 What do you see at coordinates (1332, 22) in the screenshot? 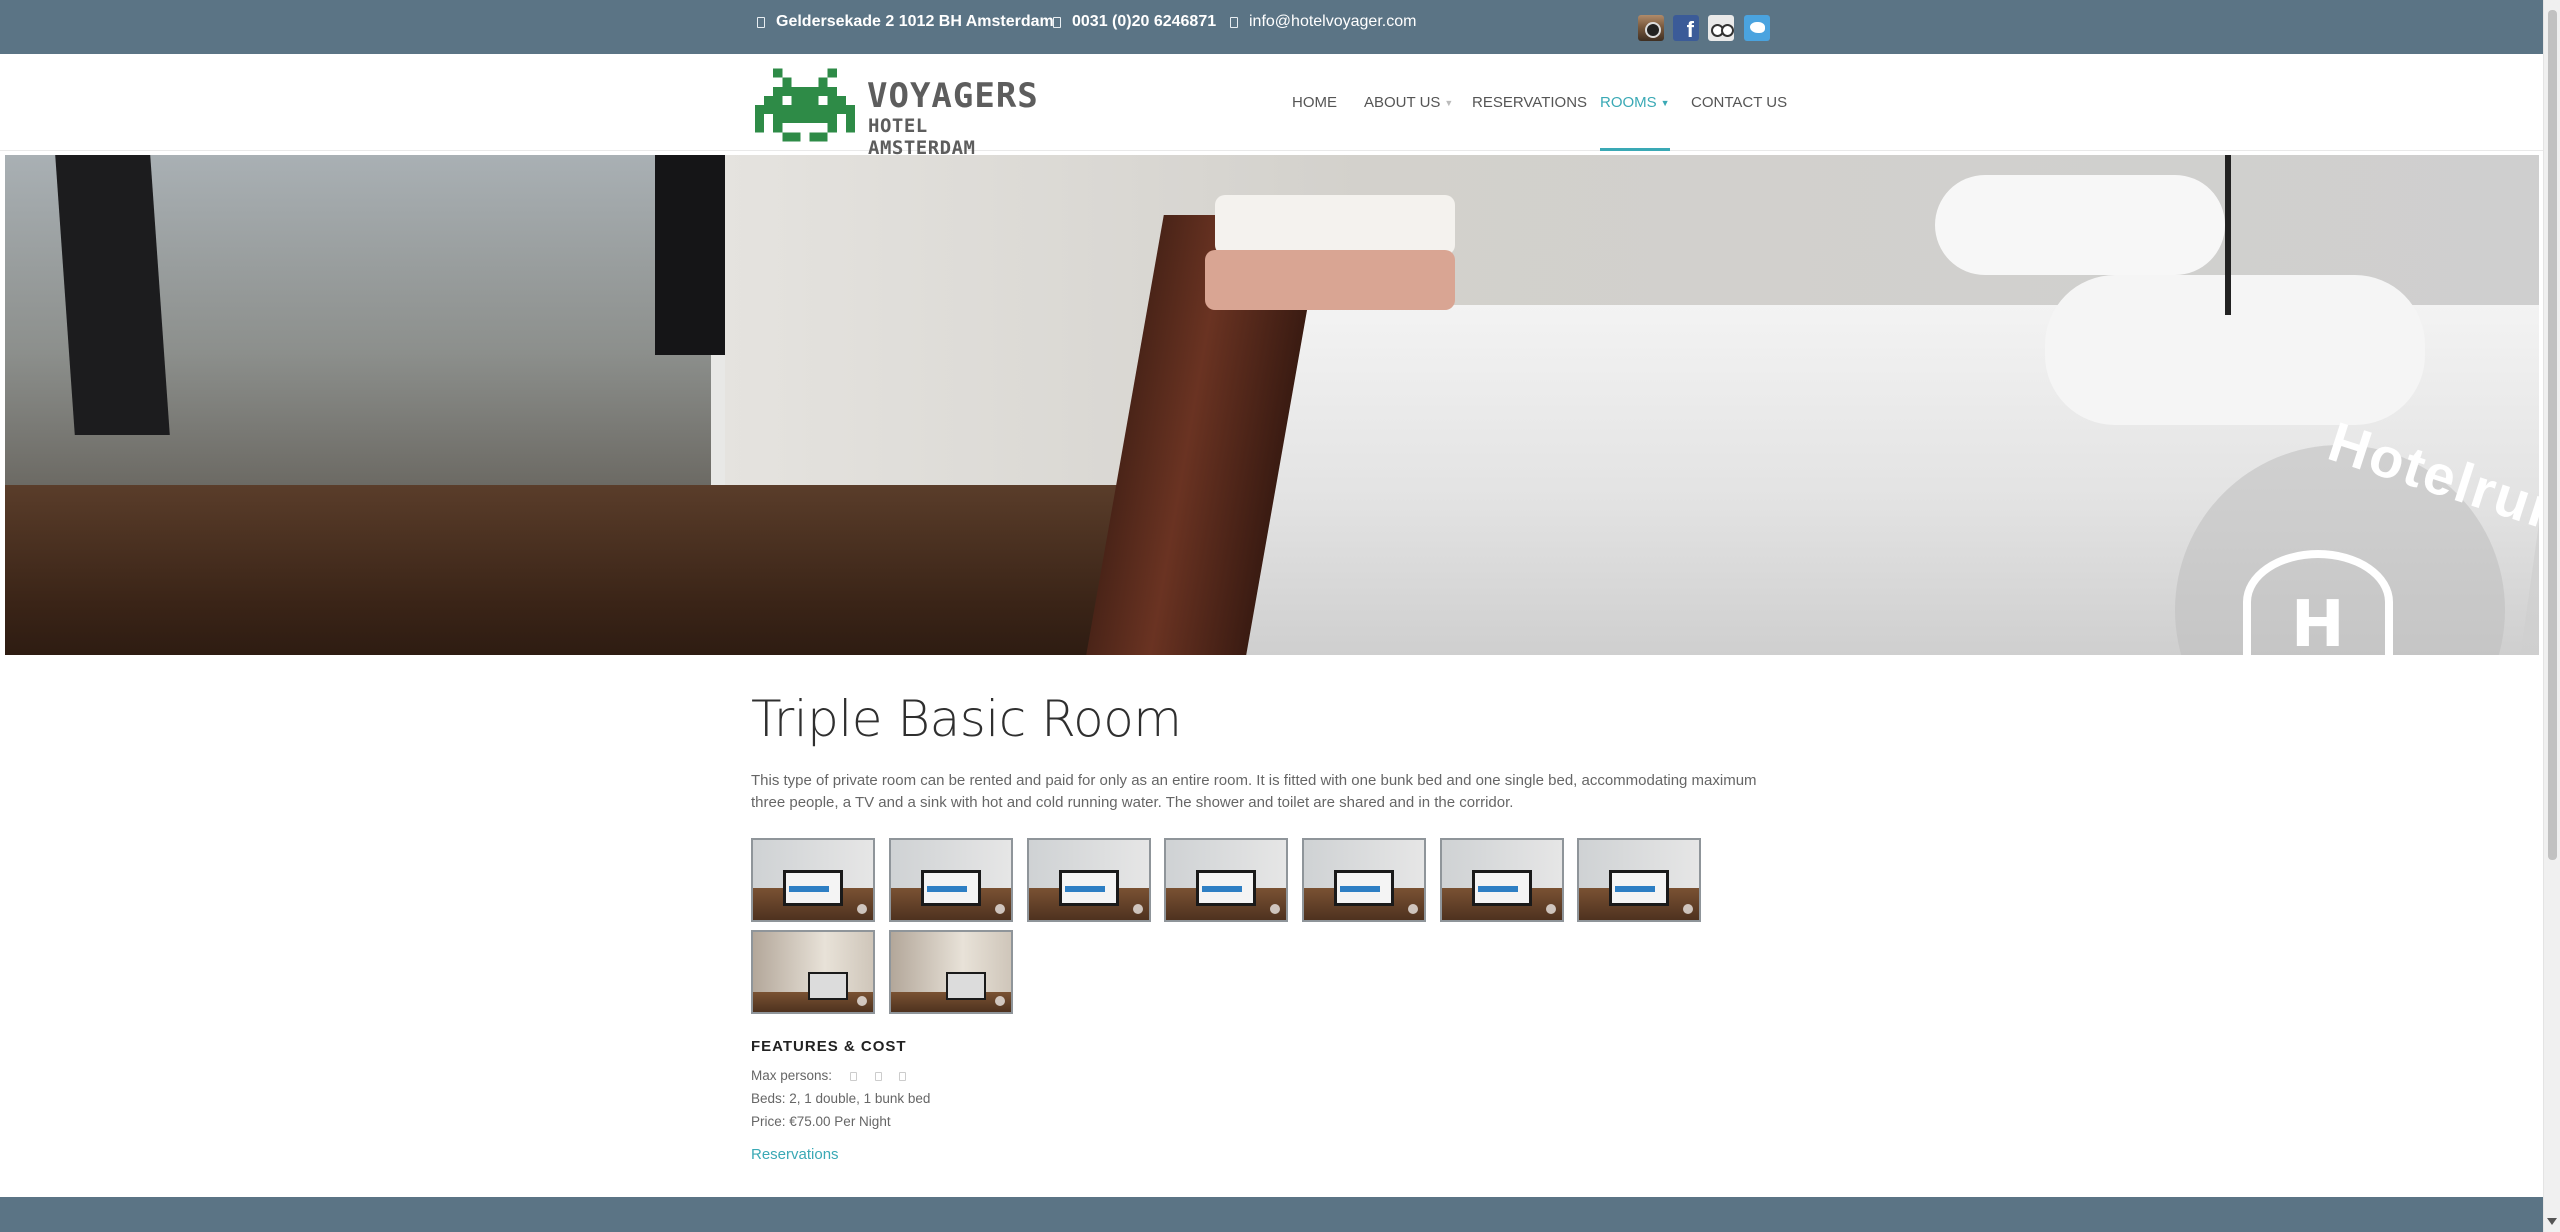
I see `email-link: info@hotelvoyager.com` at bounding box center [1332, 22].